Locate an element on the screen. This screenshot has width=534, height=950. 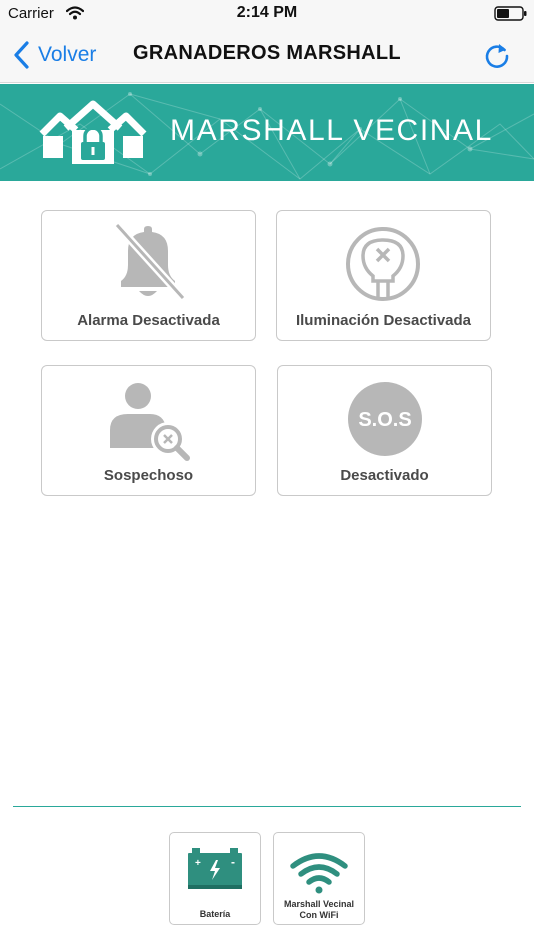
chevron-left-icon is located at coordinates (21, 55).